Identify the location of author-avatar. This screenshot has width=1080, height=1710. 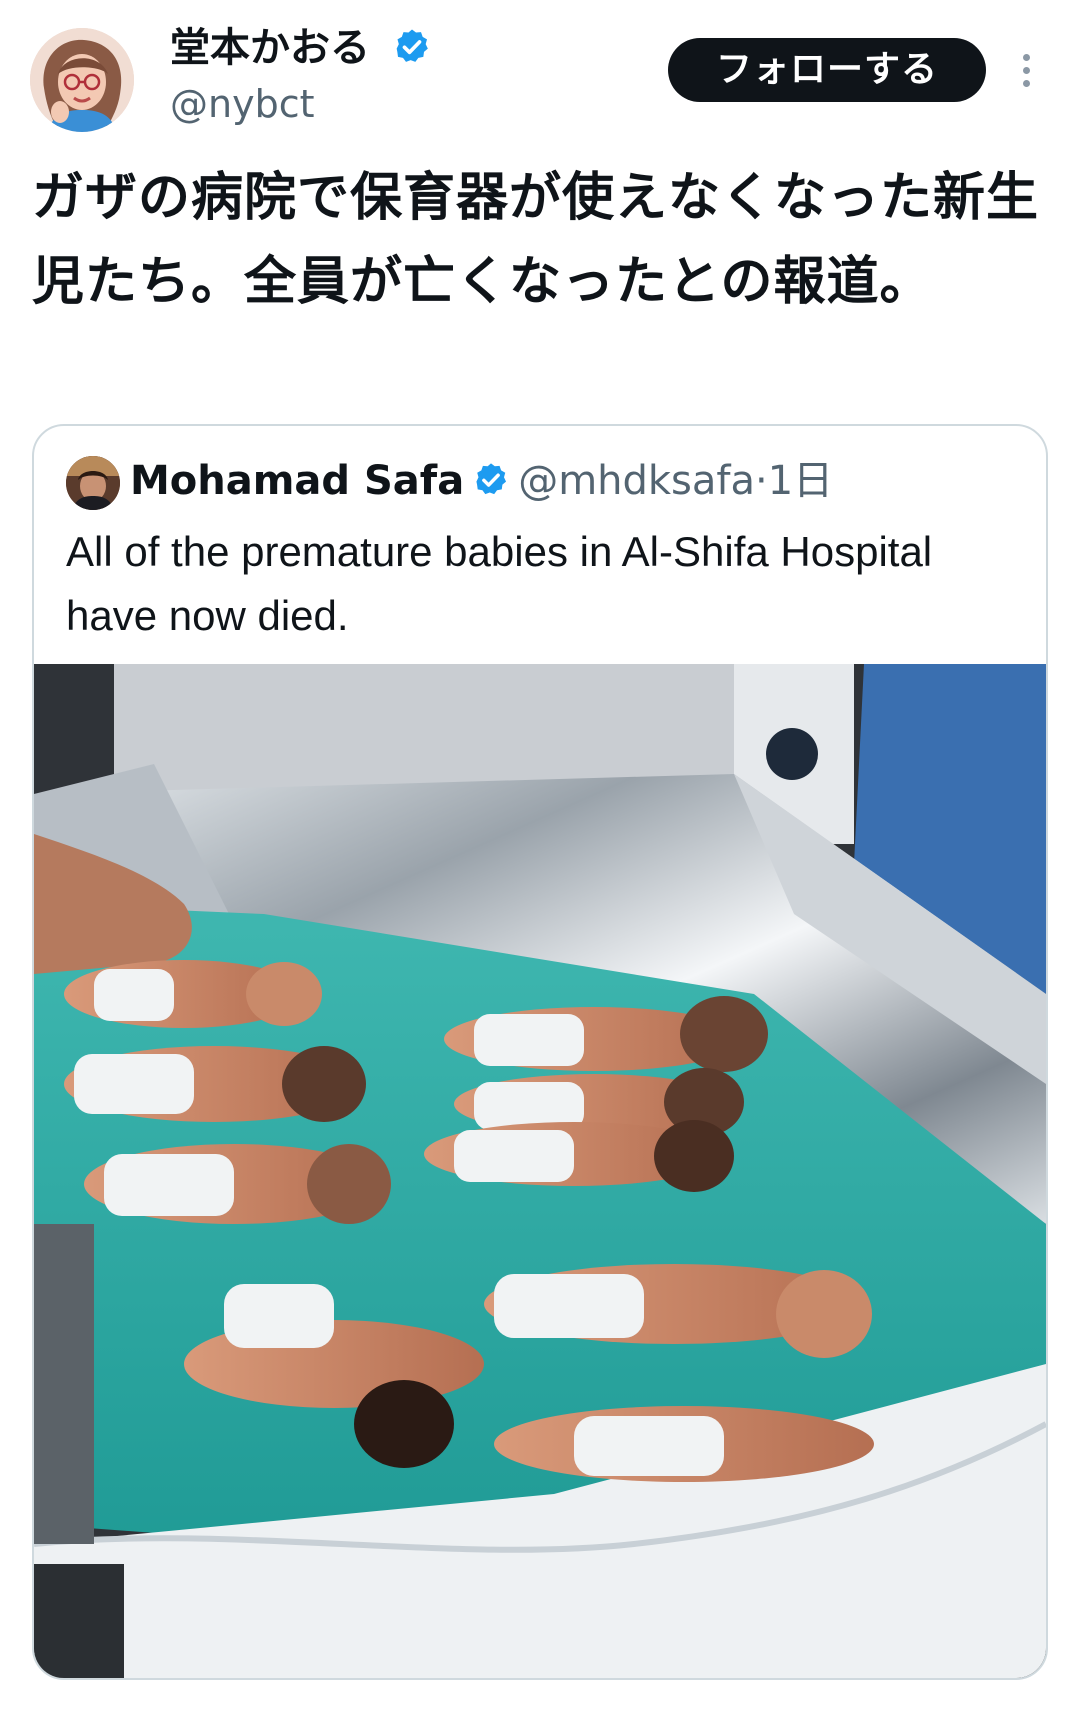
(82, 80).